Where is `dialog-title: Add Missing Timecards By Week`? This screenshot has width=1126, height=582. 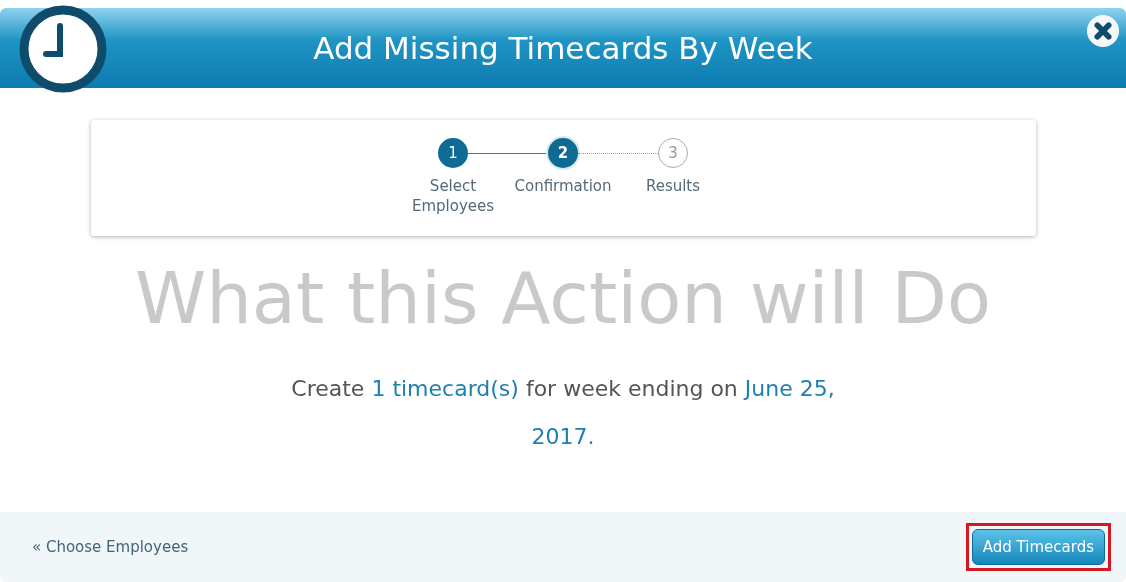
dialog-title: Add Missing Timecards By Week is located at coordinates (563, 48).